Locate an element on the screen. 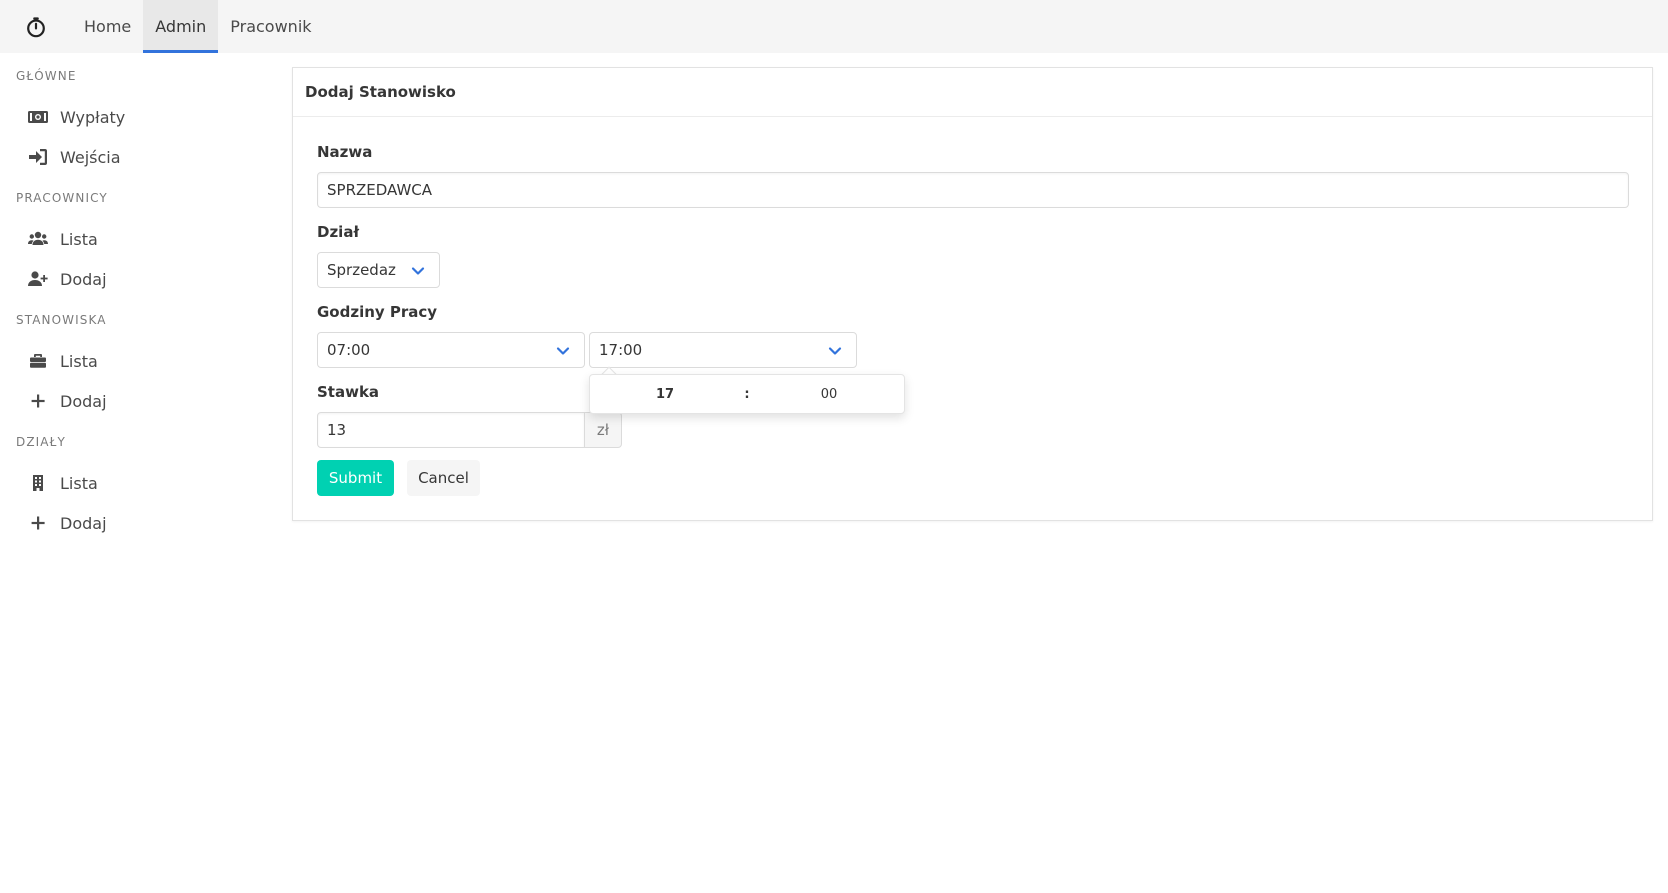 The height and width of the screenshot is (893, 1668). name-label: Nazwa is located at coordinates (345, 152).